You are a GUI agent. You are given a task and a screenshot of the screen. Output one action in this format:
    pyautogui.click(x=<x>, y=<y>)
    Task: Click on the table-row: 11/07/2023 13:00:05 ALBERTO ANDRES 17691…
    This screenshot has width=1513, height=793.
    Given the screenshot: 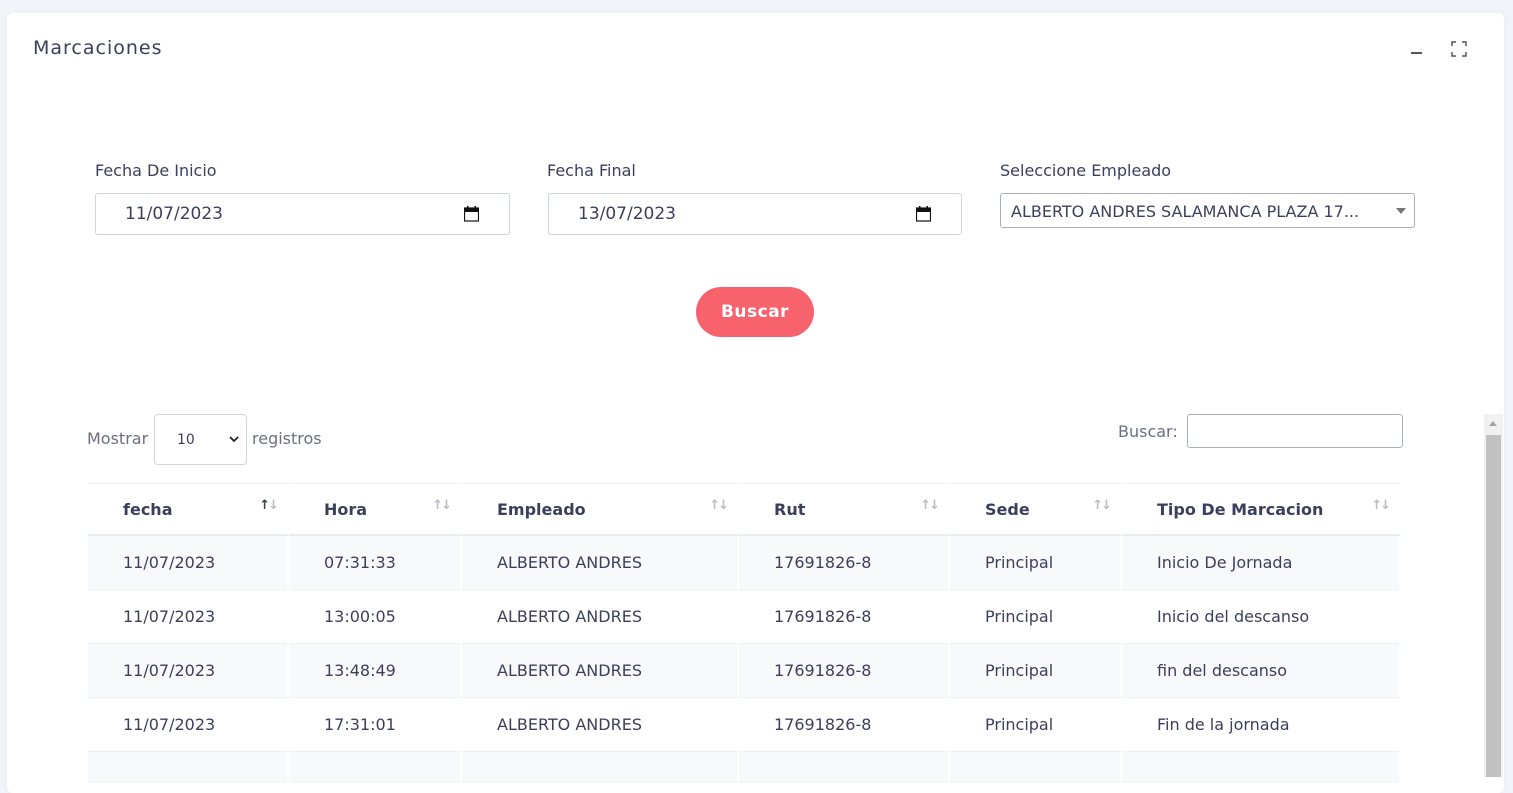 What is the action you would take?
    pyautogui.click(x=744, y=617)
    